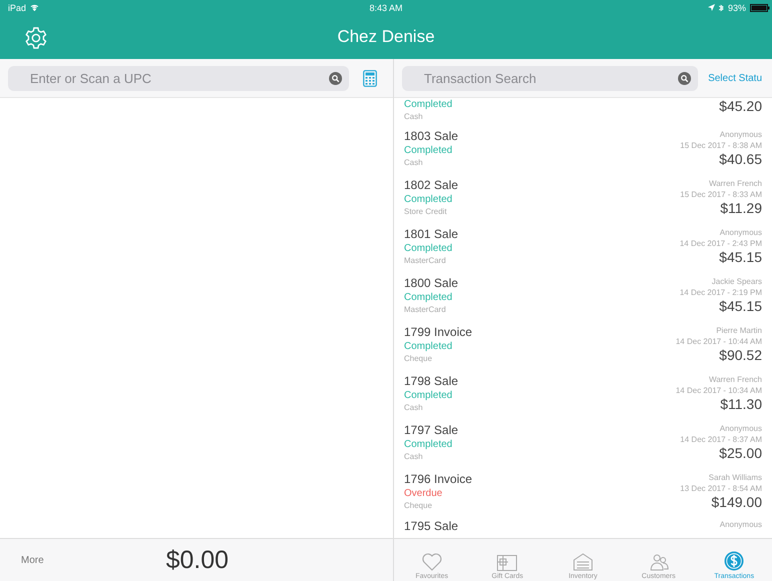  Describe the element at coordinates (741, 208) in the screenshot. I see `transaction-amount: $11.29` at that location.